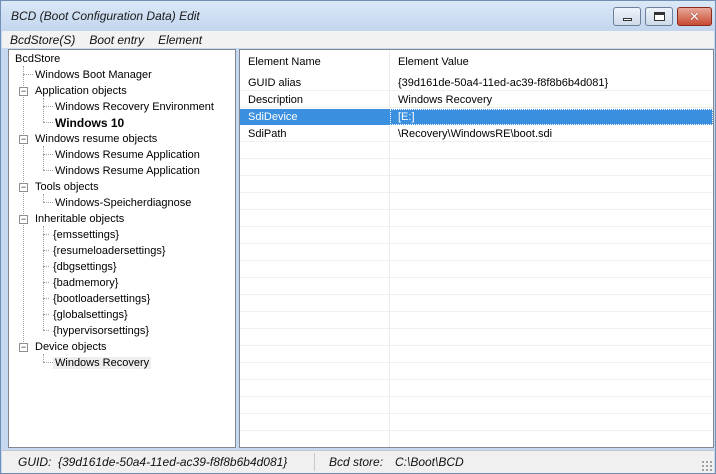 This screenshot has width=716, height=474. Describe the element at coordinates (273, 117) in the screenshot. I see `element-name-cell: SdiDevice` at that location.